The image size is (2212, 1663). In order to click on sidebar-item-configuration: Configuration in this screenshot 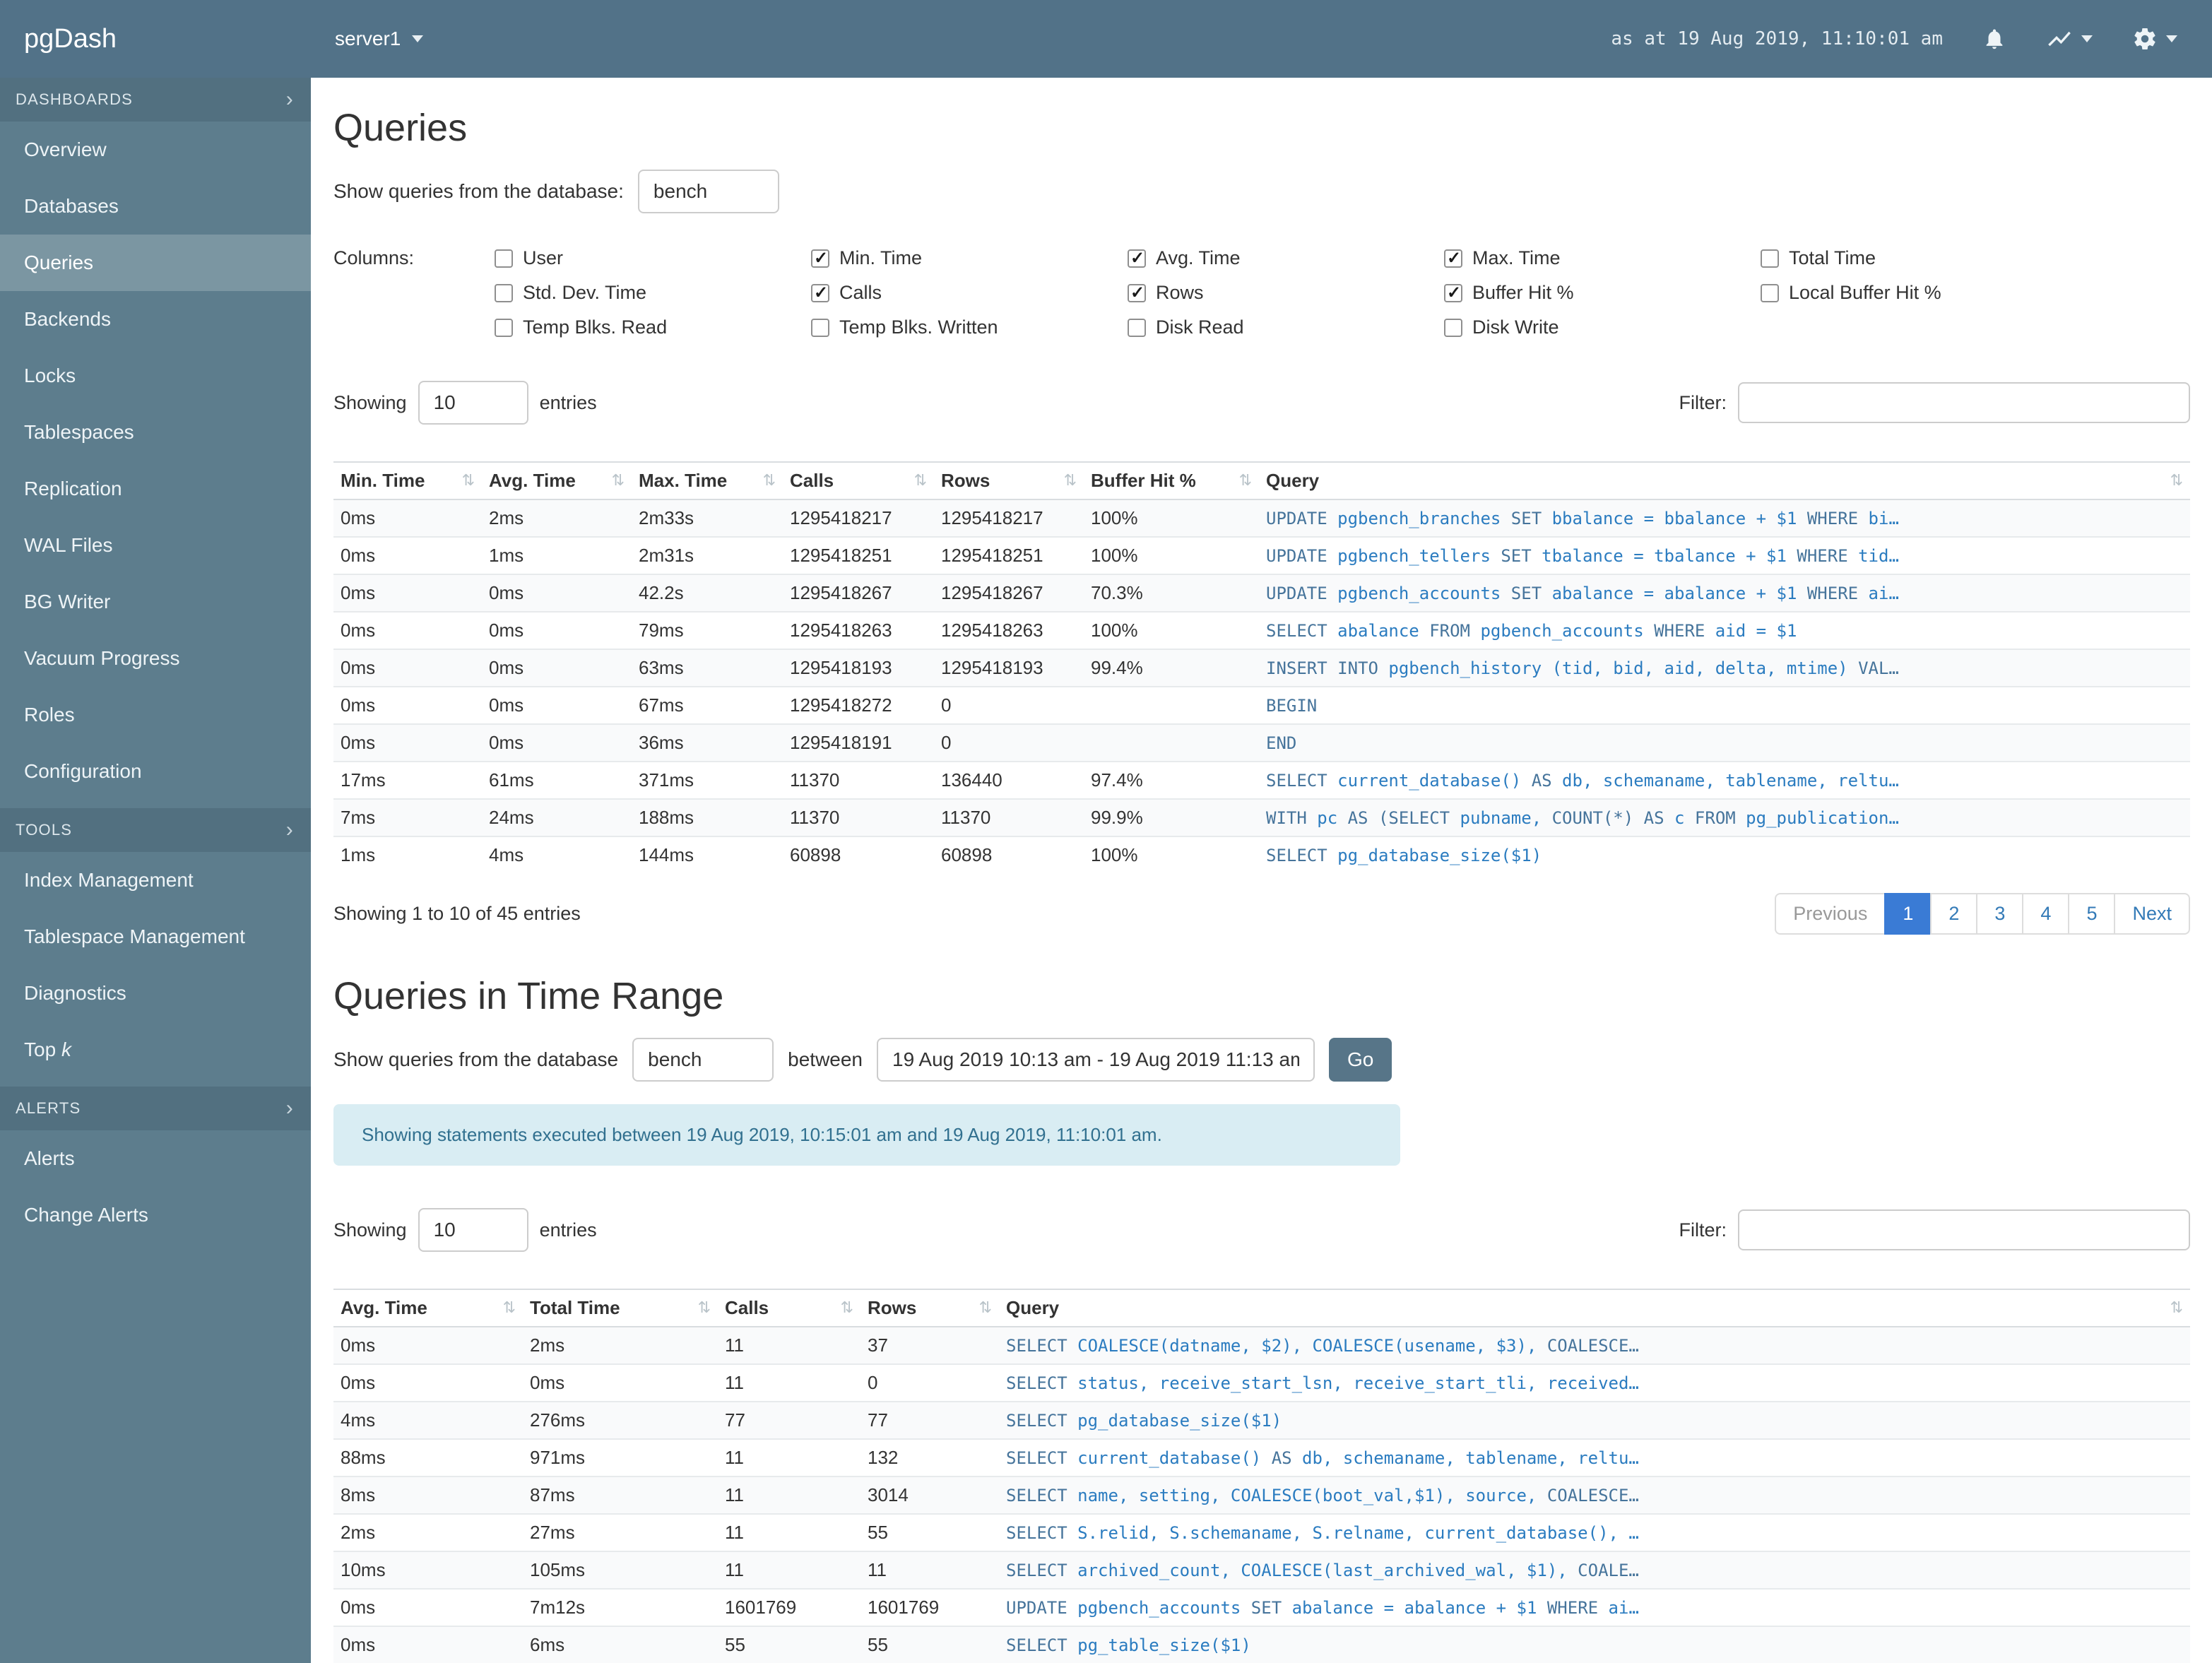, I will do `click(155, 772)`.